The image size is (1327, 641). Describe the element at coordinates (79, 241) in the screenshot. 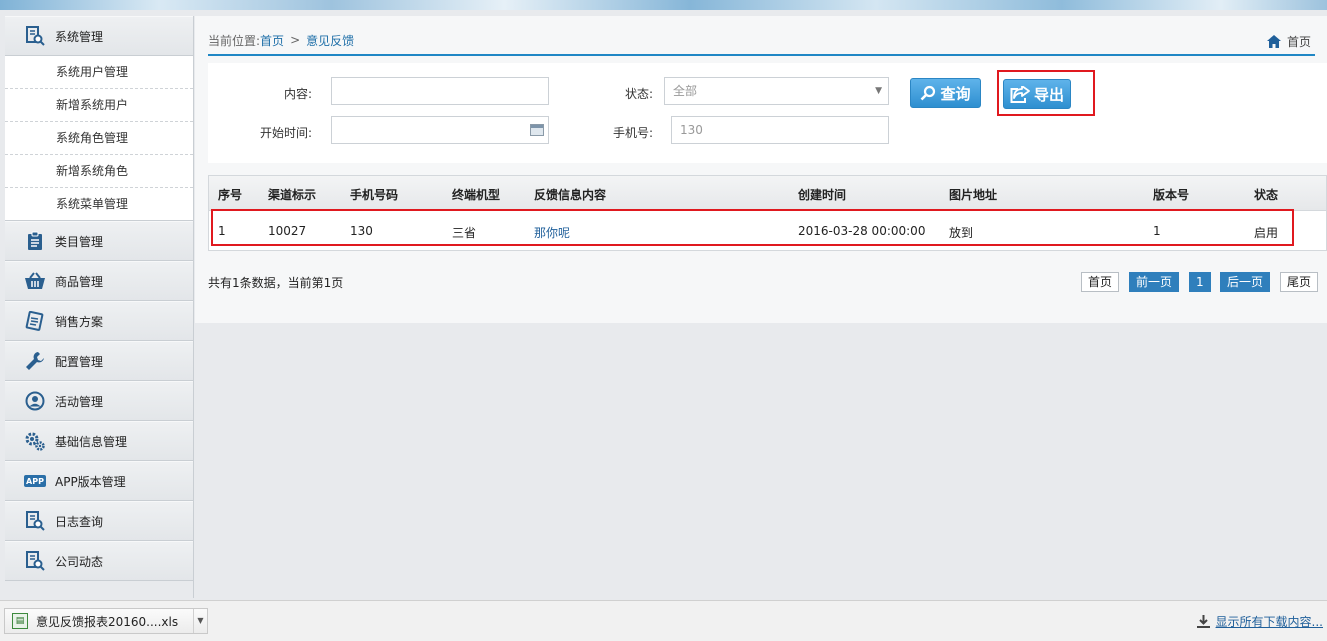

I see `sidebar-group-label: 类目管理` at that location.